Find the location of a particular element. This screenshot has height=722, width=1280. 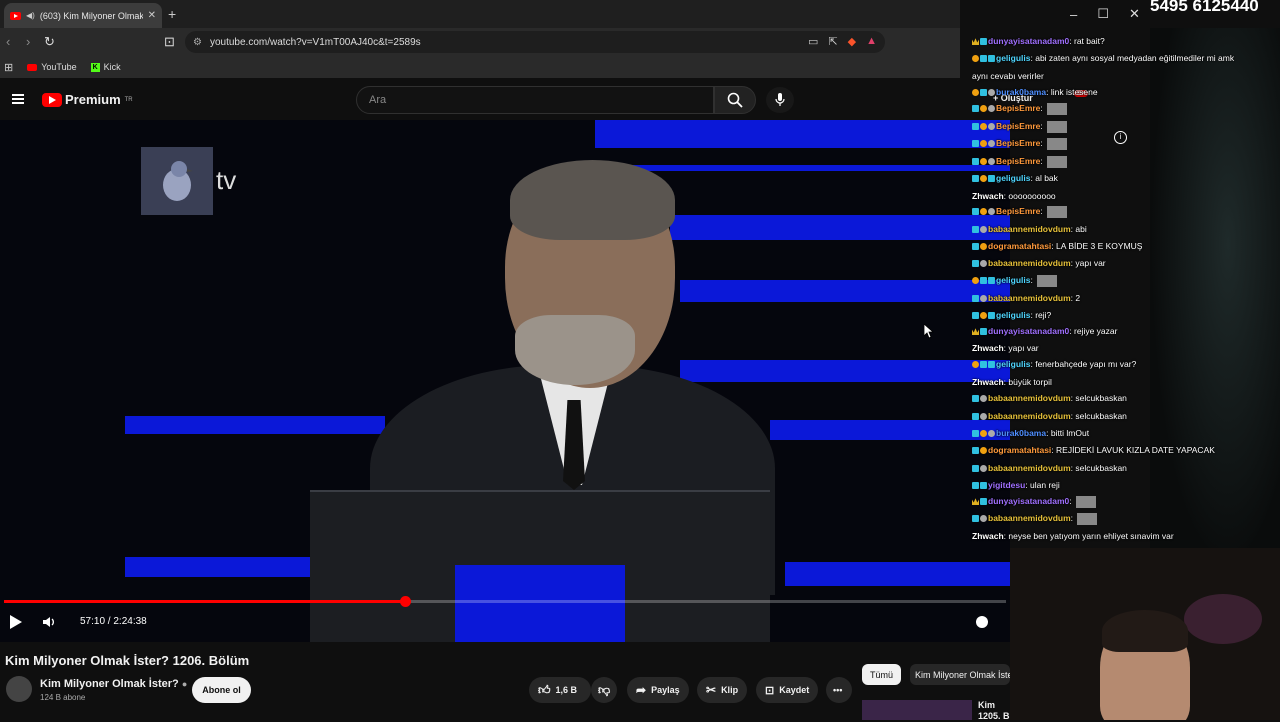

chat-message: babaannemidovdum: selcukbaskan is located at coordinates (1049, 398).